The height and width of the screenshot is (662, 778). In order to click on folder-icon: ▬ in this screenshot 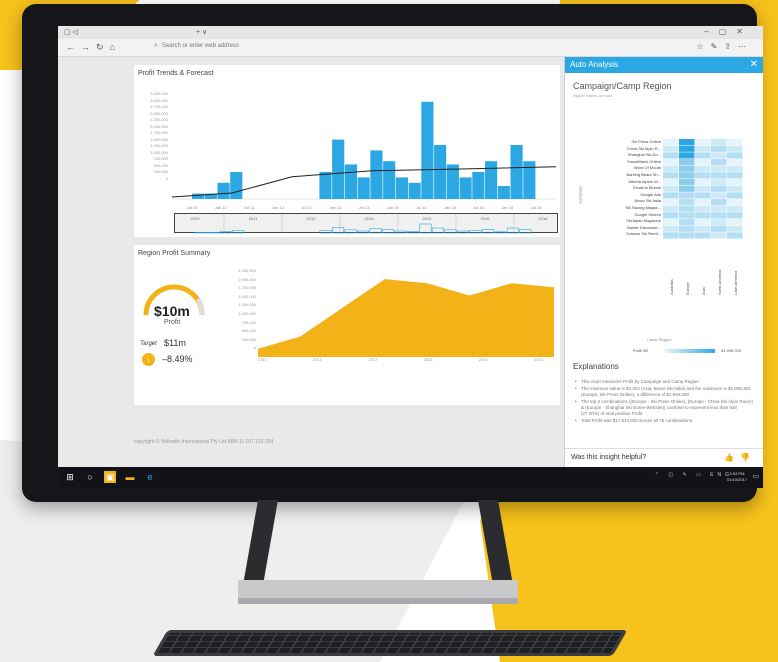, I will do `click(130, 477)`.